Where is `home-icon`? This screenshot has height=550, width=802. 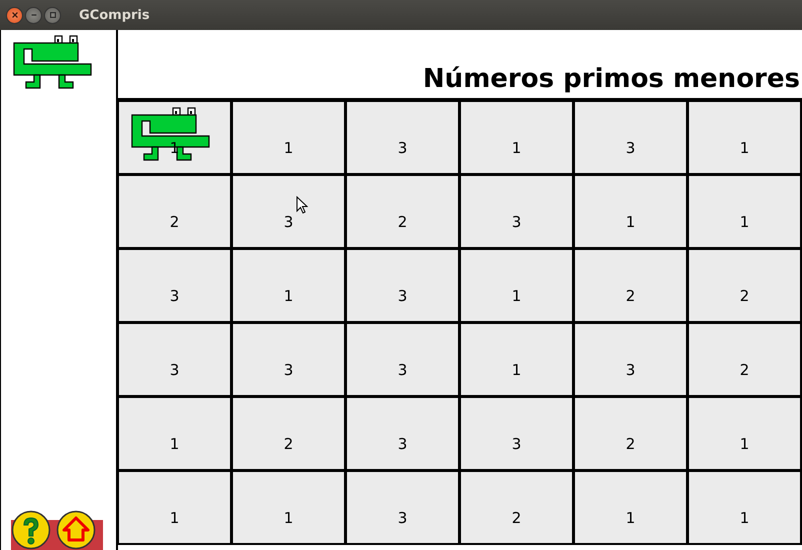
home-icon is located at coordinates (76, 530).